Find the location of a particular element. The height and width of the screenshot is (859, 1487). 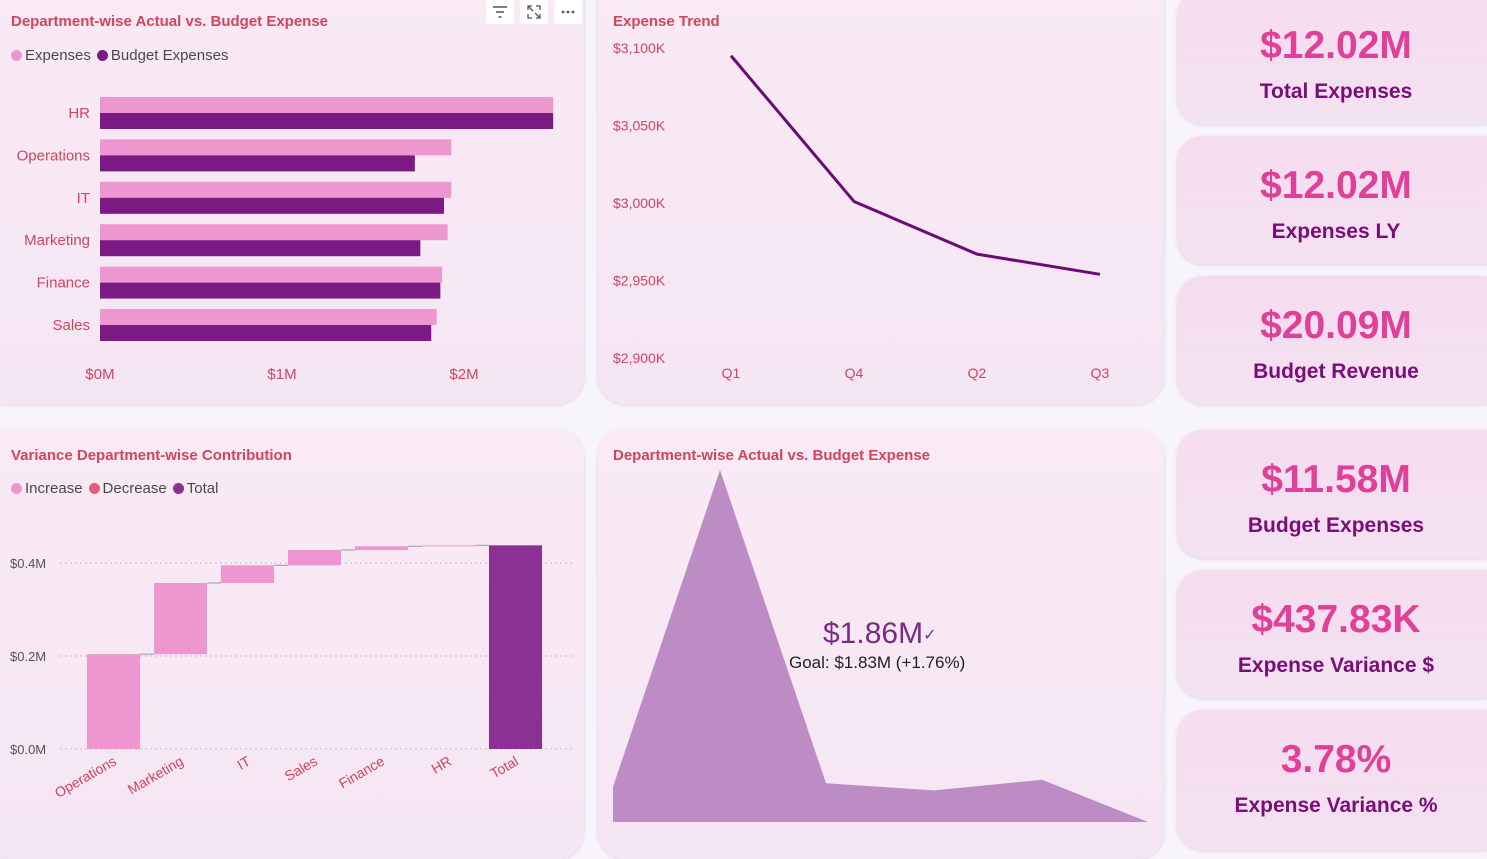

kpi-label: Budget Revenue is located at coordinates (1336, 371).